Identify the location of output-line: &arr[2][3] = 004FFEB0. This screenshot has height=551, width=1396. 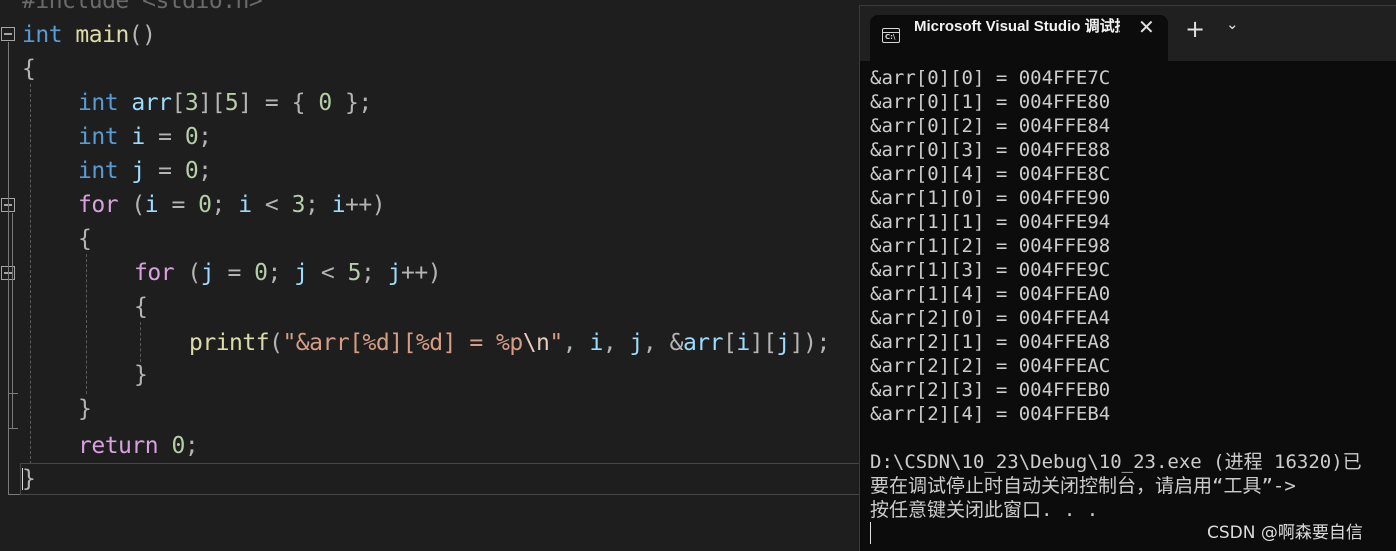
(990, 390).